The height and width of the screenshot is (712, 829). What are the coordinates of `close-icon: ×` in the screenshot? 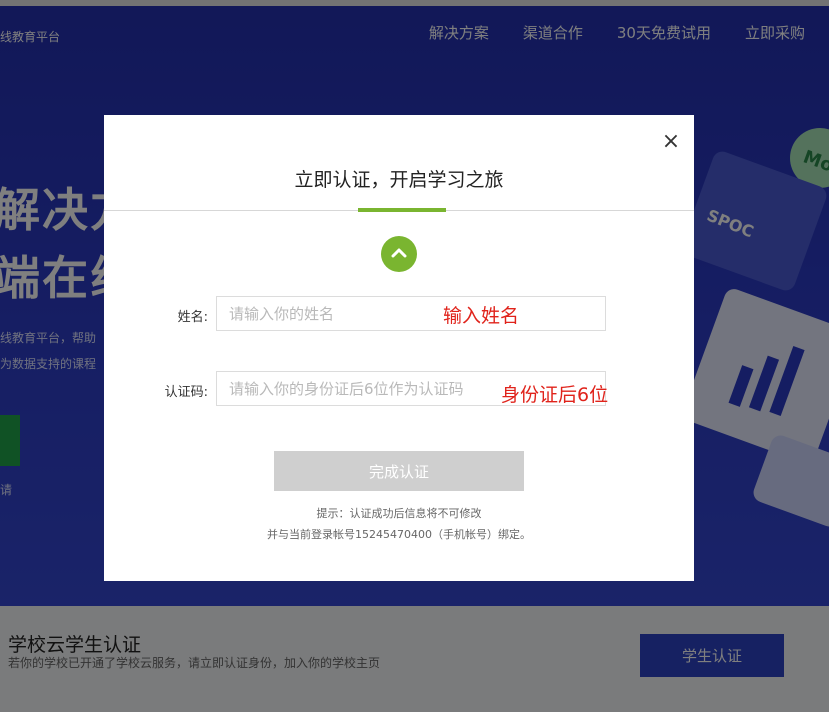 It's located at (671, 142).